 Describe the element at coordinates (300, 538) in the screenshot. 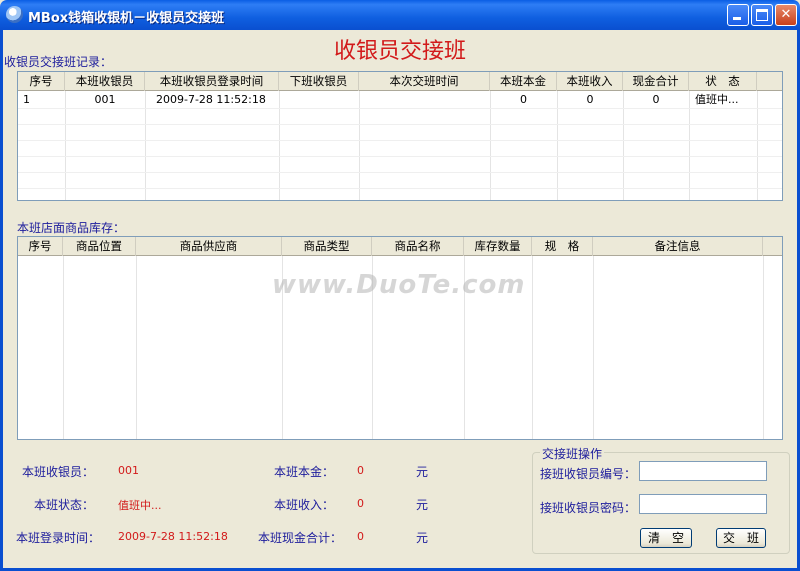

I see `cash-total-label: 本班现金合计：` at that location.